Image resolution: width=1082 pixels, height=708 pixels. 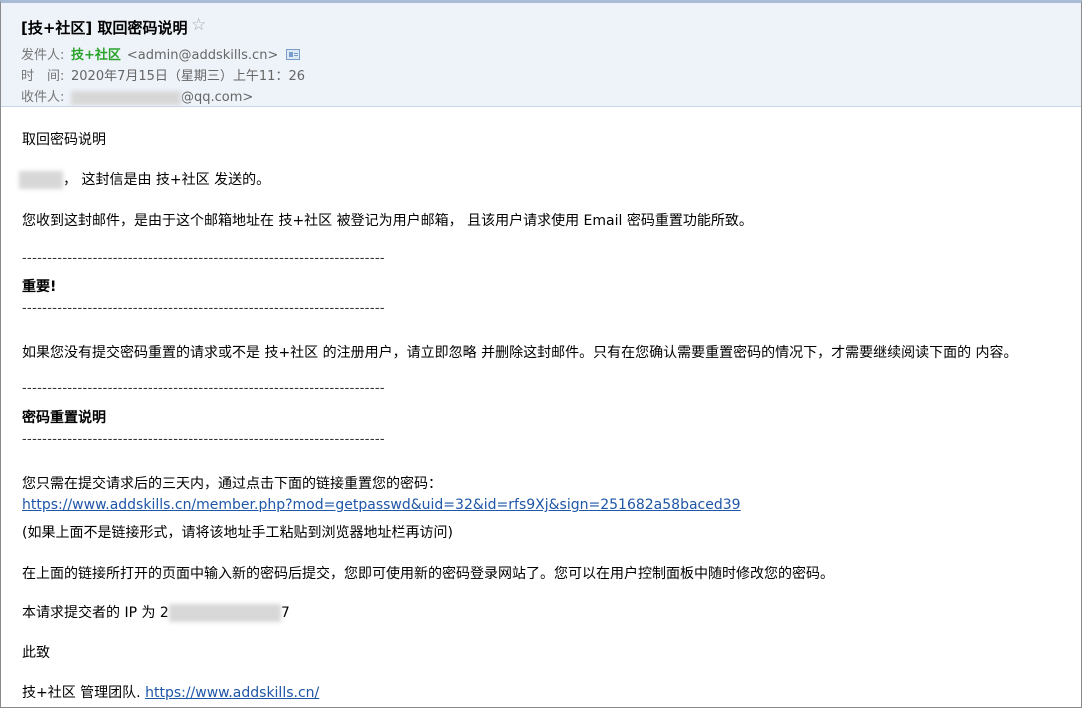 What do you see at coordinates (43, 97) in the screenshot?
I see `to-label: 收件人:` at bounding box center [43, 97].